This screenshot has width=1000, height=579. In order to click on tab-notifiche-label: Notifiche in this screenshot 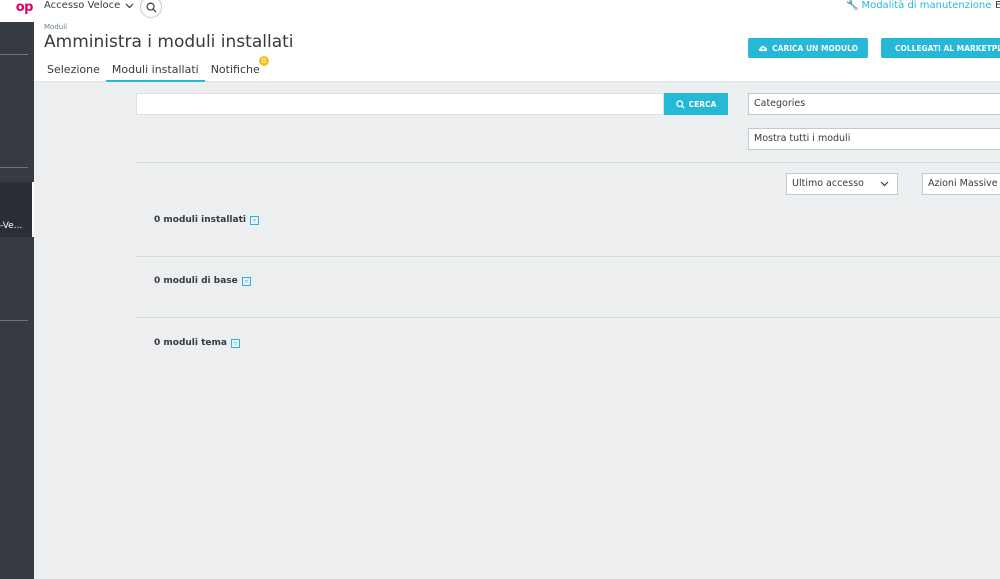, I will do `click(235, 69)`.